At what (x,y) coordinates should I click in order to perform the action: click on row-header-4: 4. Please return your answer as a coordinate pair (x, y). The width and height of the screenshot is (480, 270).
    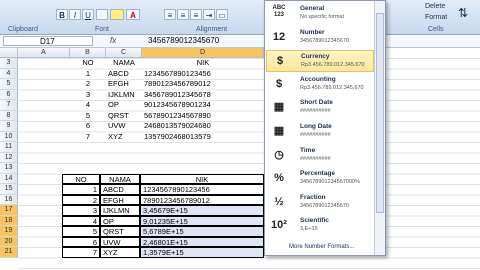
    Looking at the image, I should click on (9, 73).